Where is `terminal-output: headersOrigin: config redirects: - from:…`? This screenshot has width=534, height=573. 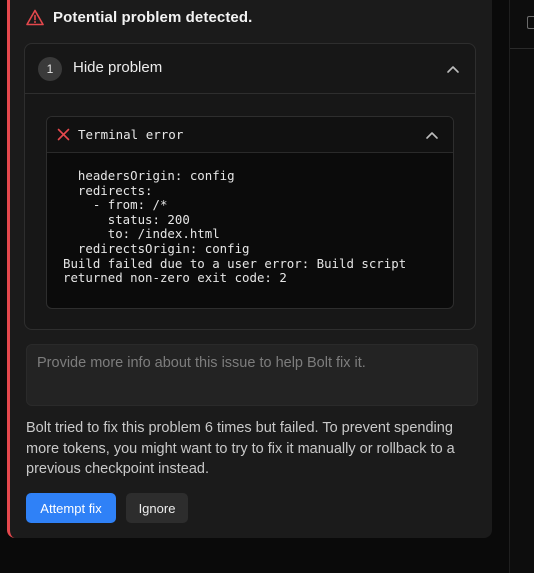 terminal-output: headersOrigin: config redirects: - from:… is located at coordinates (235, 227).